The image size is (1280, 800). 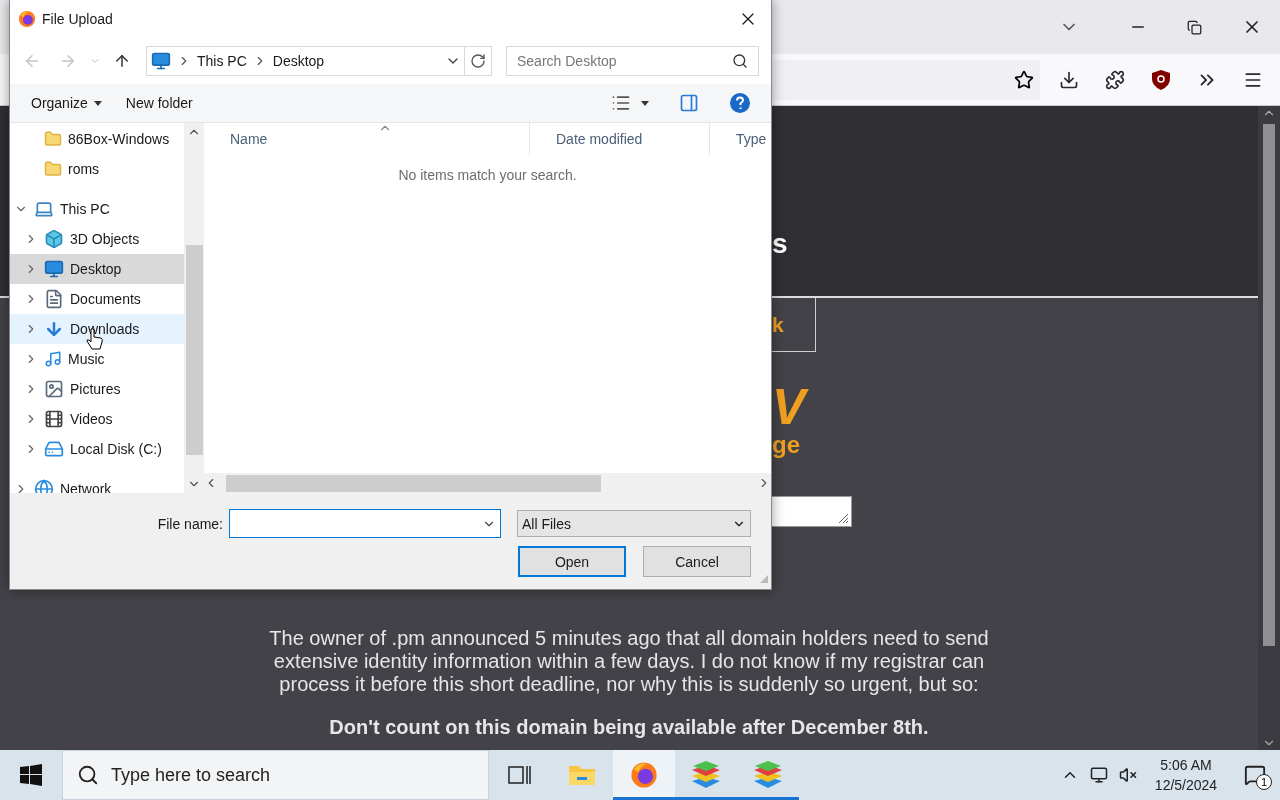 What do you see at coordinates (97, 299) in the screenshot?
I see `tree-item: Documents` at bounding box center [97, 299].